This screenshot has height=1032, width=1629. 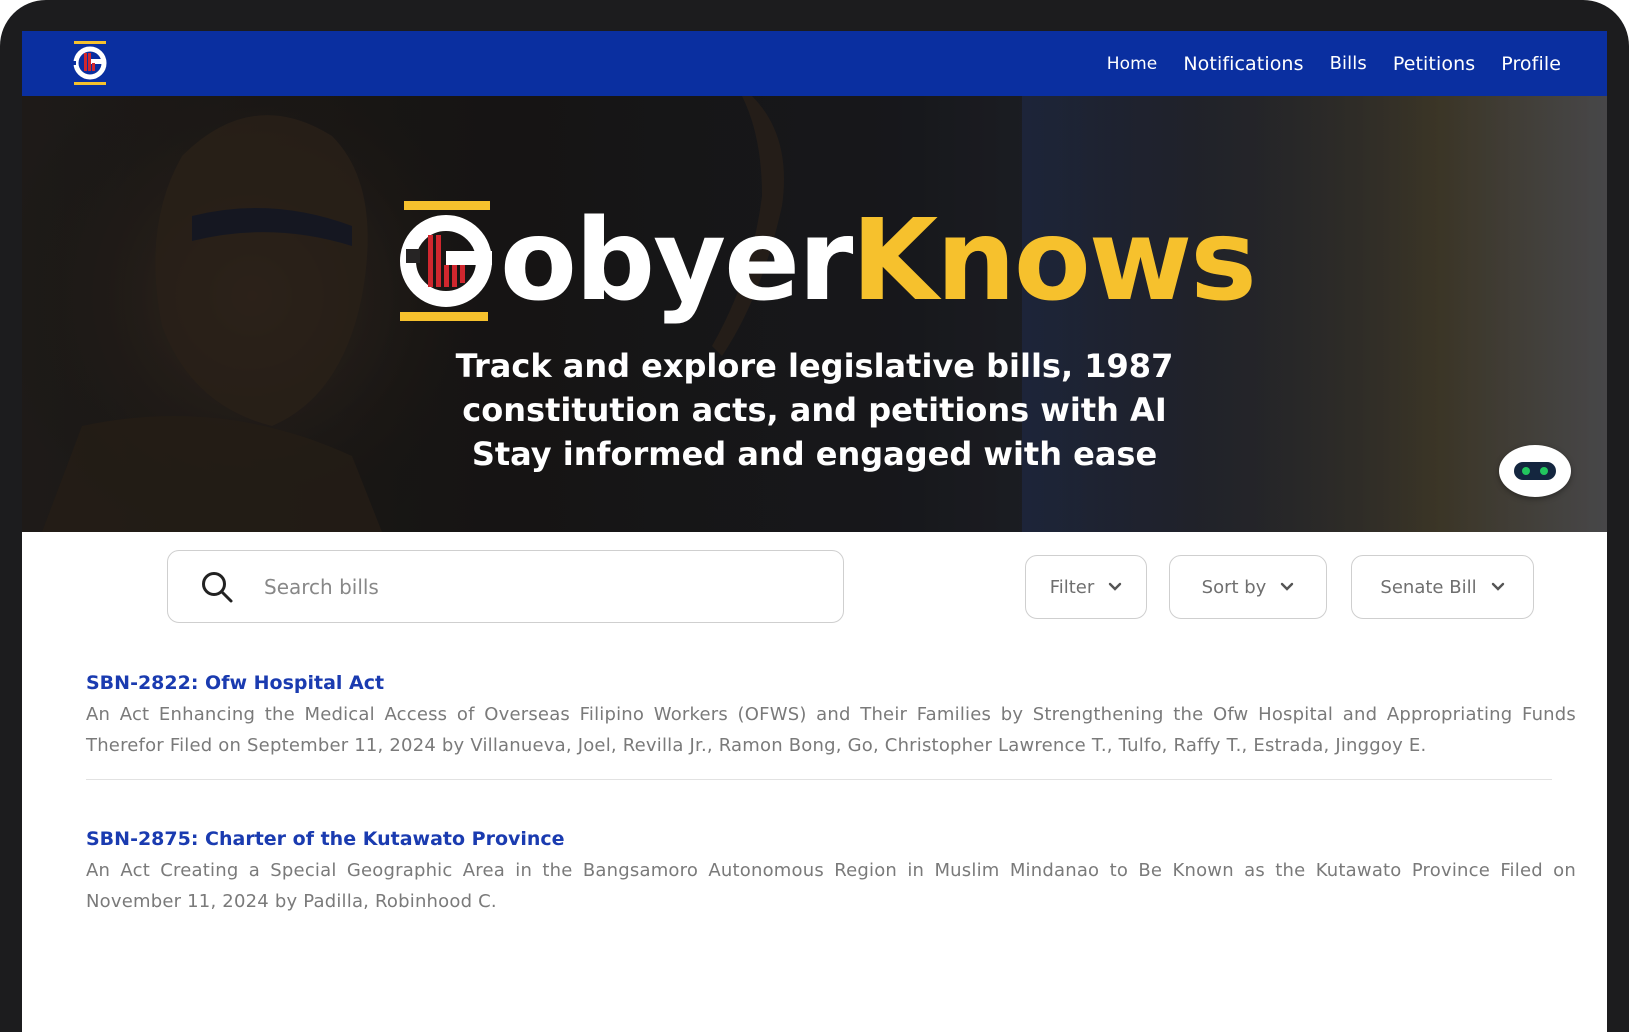 I want to click on hero-brand-logo: obyerKnows, so click(x=825, y=261).